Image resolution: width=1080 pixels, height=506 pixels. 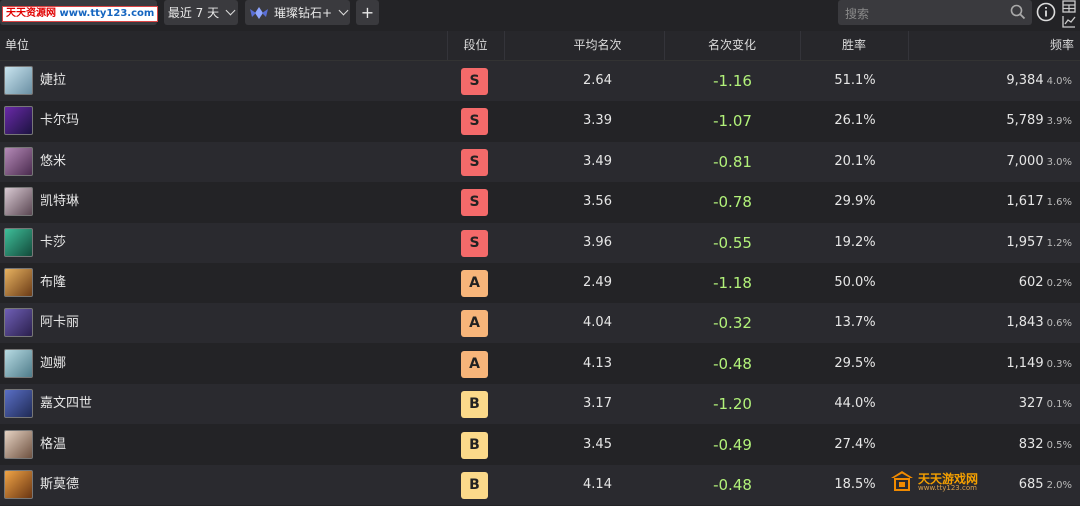 I want to click on column-win-rate: 胜率, so click(x=854, y=45).